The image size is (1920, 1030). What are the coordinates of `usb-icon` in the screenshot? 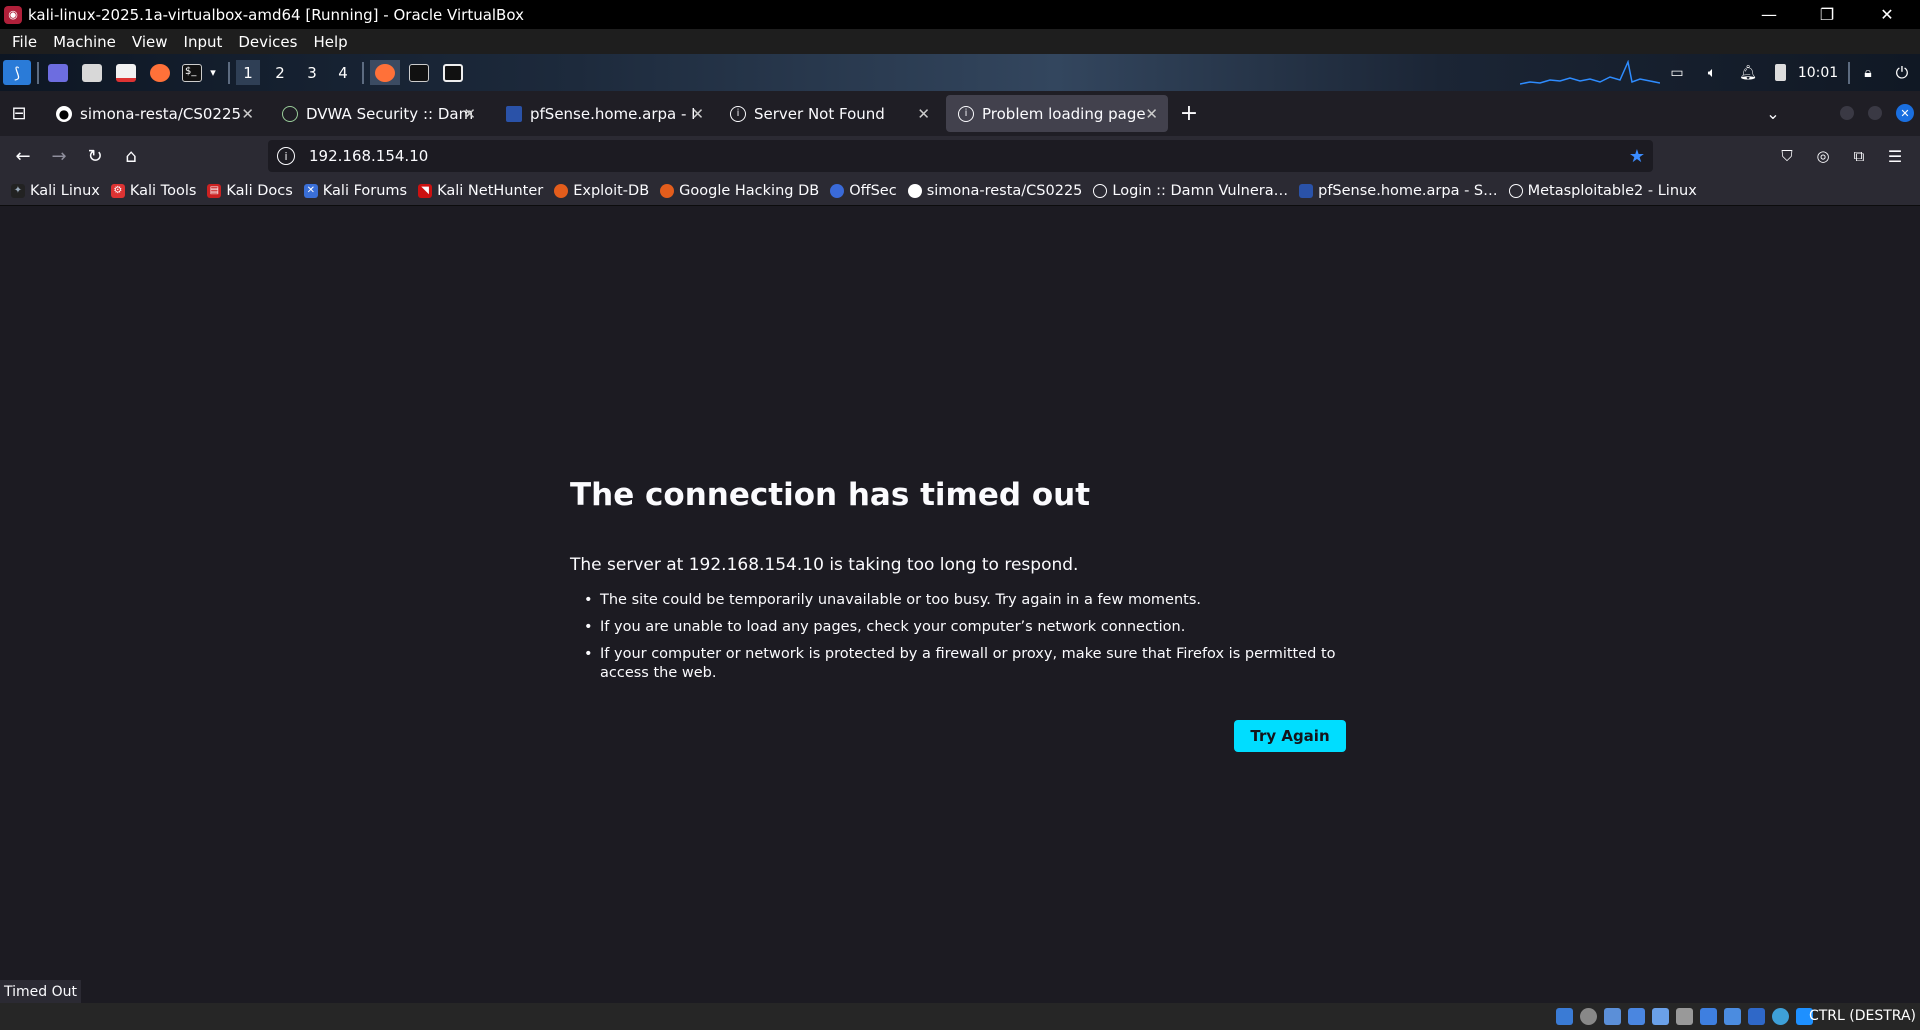 It's located at (1660, 1016).